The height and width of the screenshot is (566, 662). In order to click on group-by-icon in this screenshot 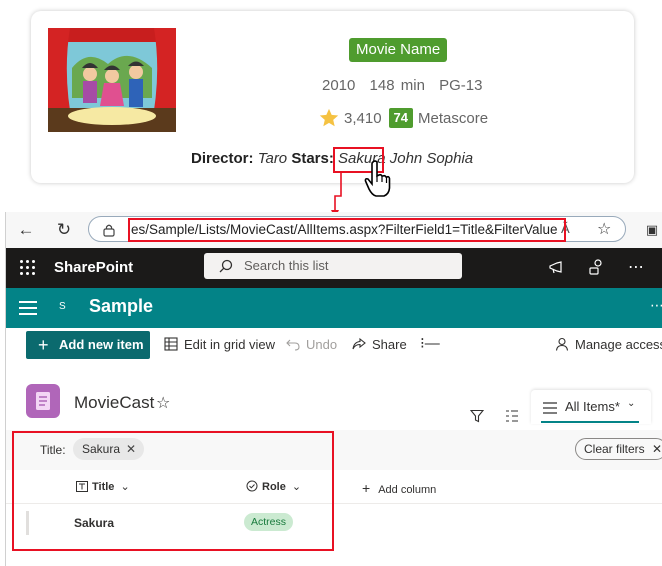, I will do `click(512, 416)`.